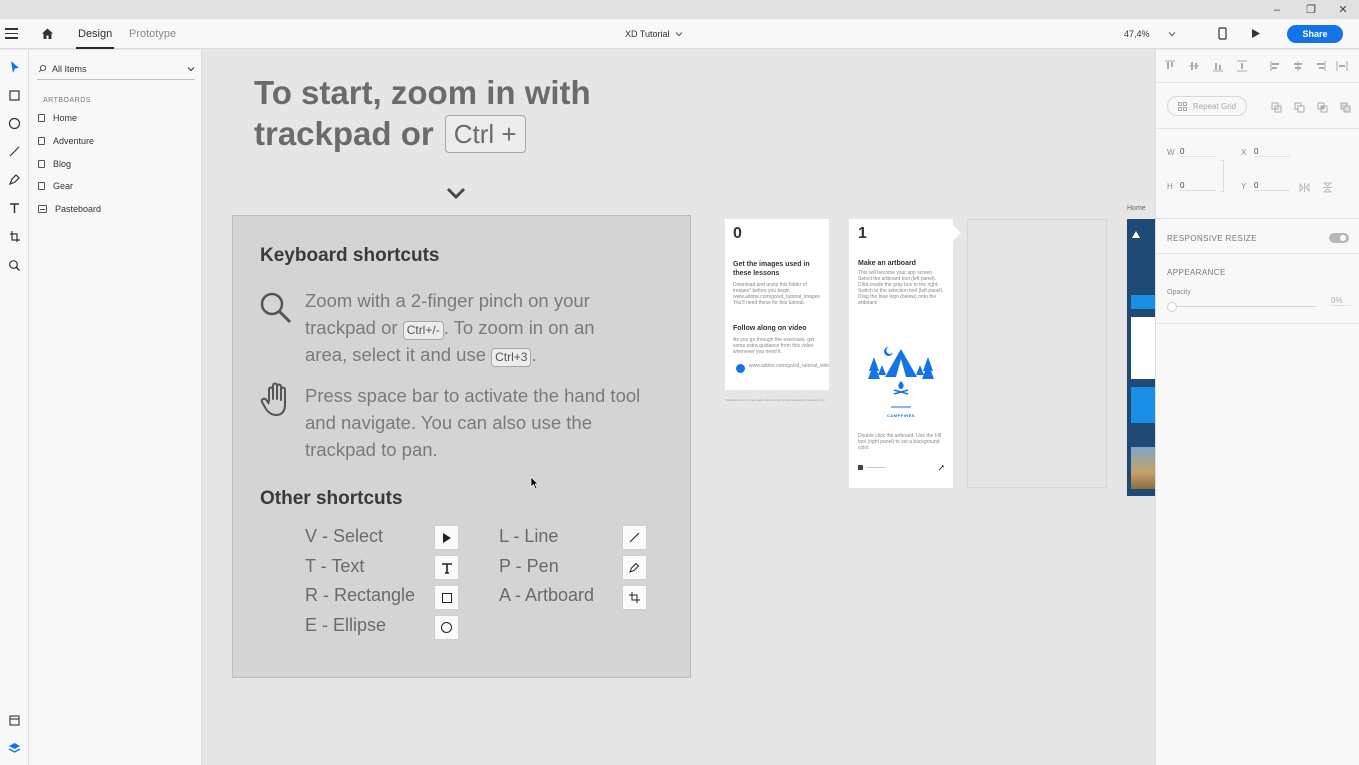 The height and width of the screenshot is (765, 1359). Describe the element at coordinates (1136, 208) in the screenshot. I see `home-artboard-label: Home` at that location.